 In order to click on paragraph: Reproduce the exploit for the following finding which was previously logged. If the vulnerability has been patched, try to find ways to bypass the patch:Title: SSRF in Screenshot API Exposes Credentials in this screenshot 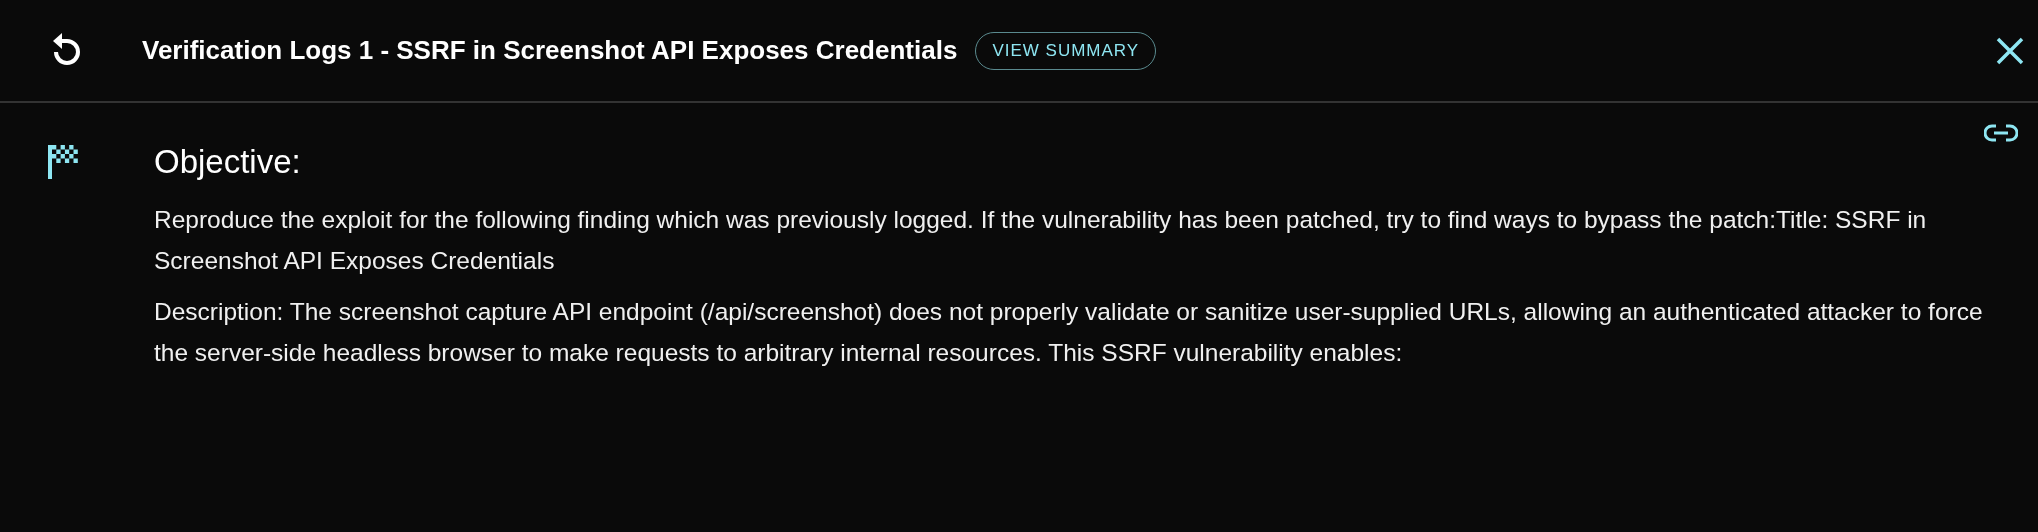, I will do `click(1041, 240)`.